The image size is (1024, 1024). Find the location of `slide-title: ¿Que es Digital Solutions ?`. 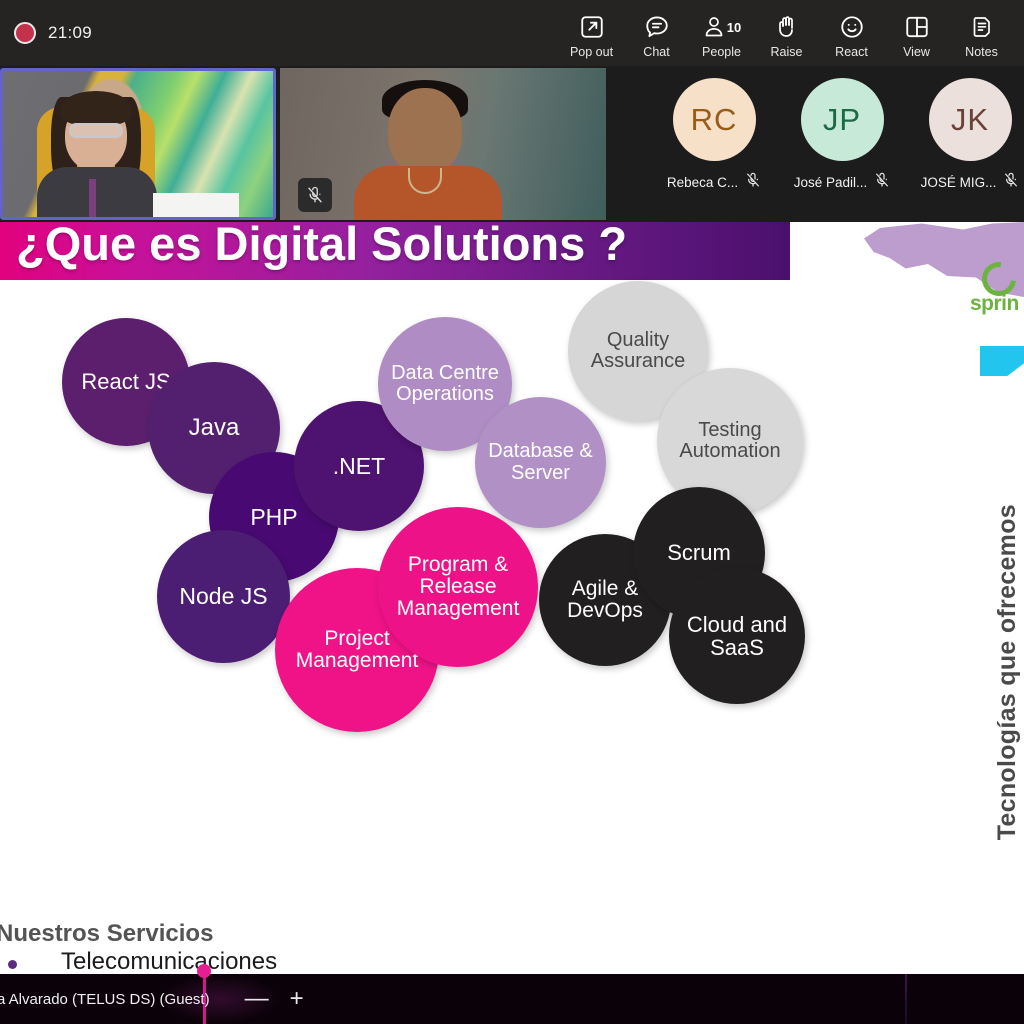

slide-title: ¿Que es Digital Solutions ? is located at coordinates (322, 246).